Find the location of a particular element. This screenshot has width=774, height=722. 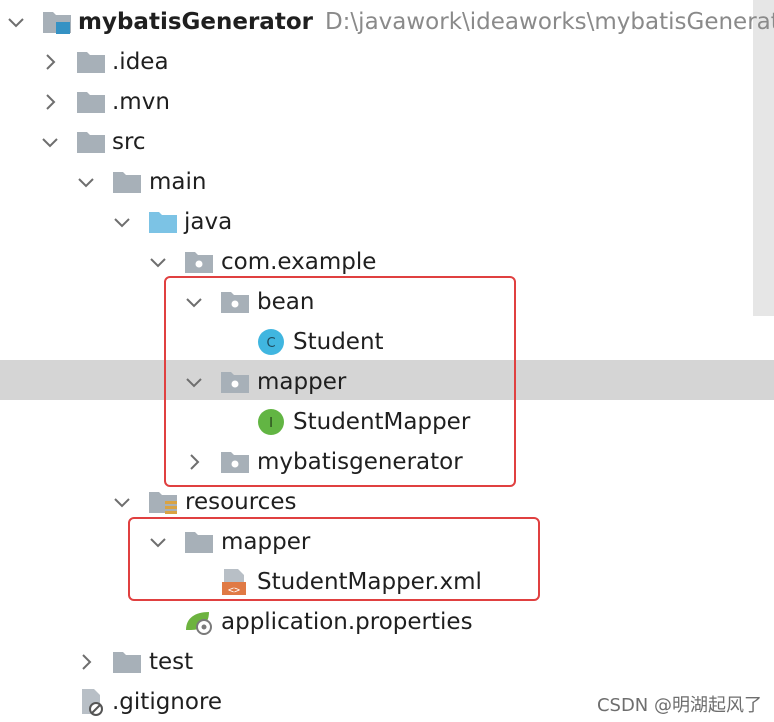

annotation-box-java-packages is located at coordinates (340, 381).